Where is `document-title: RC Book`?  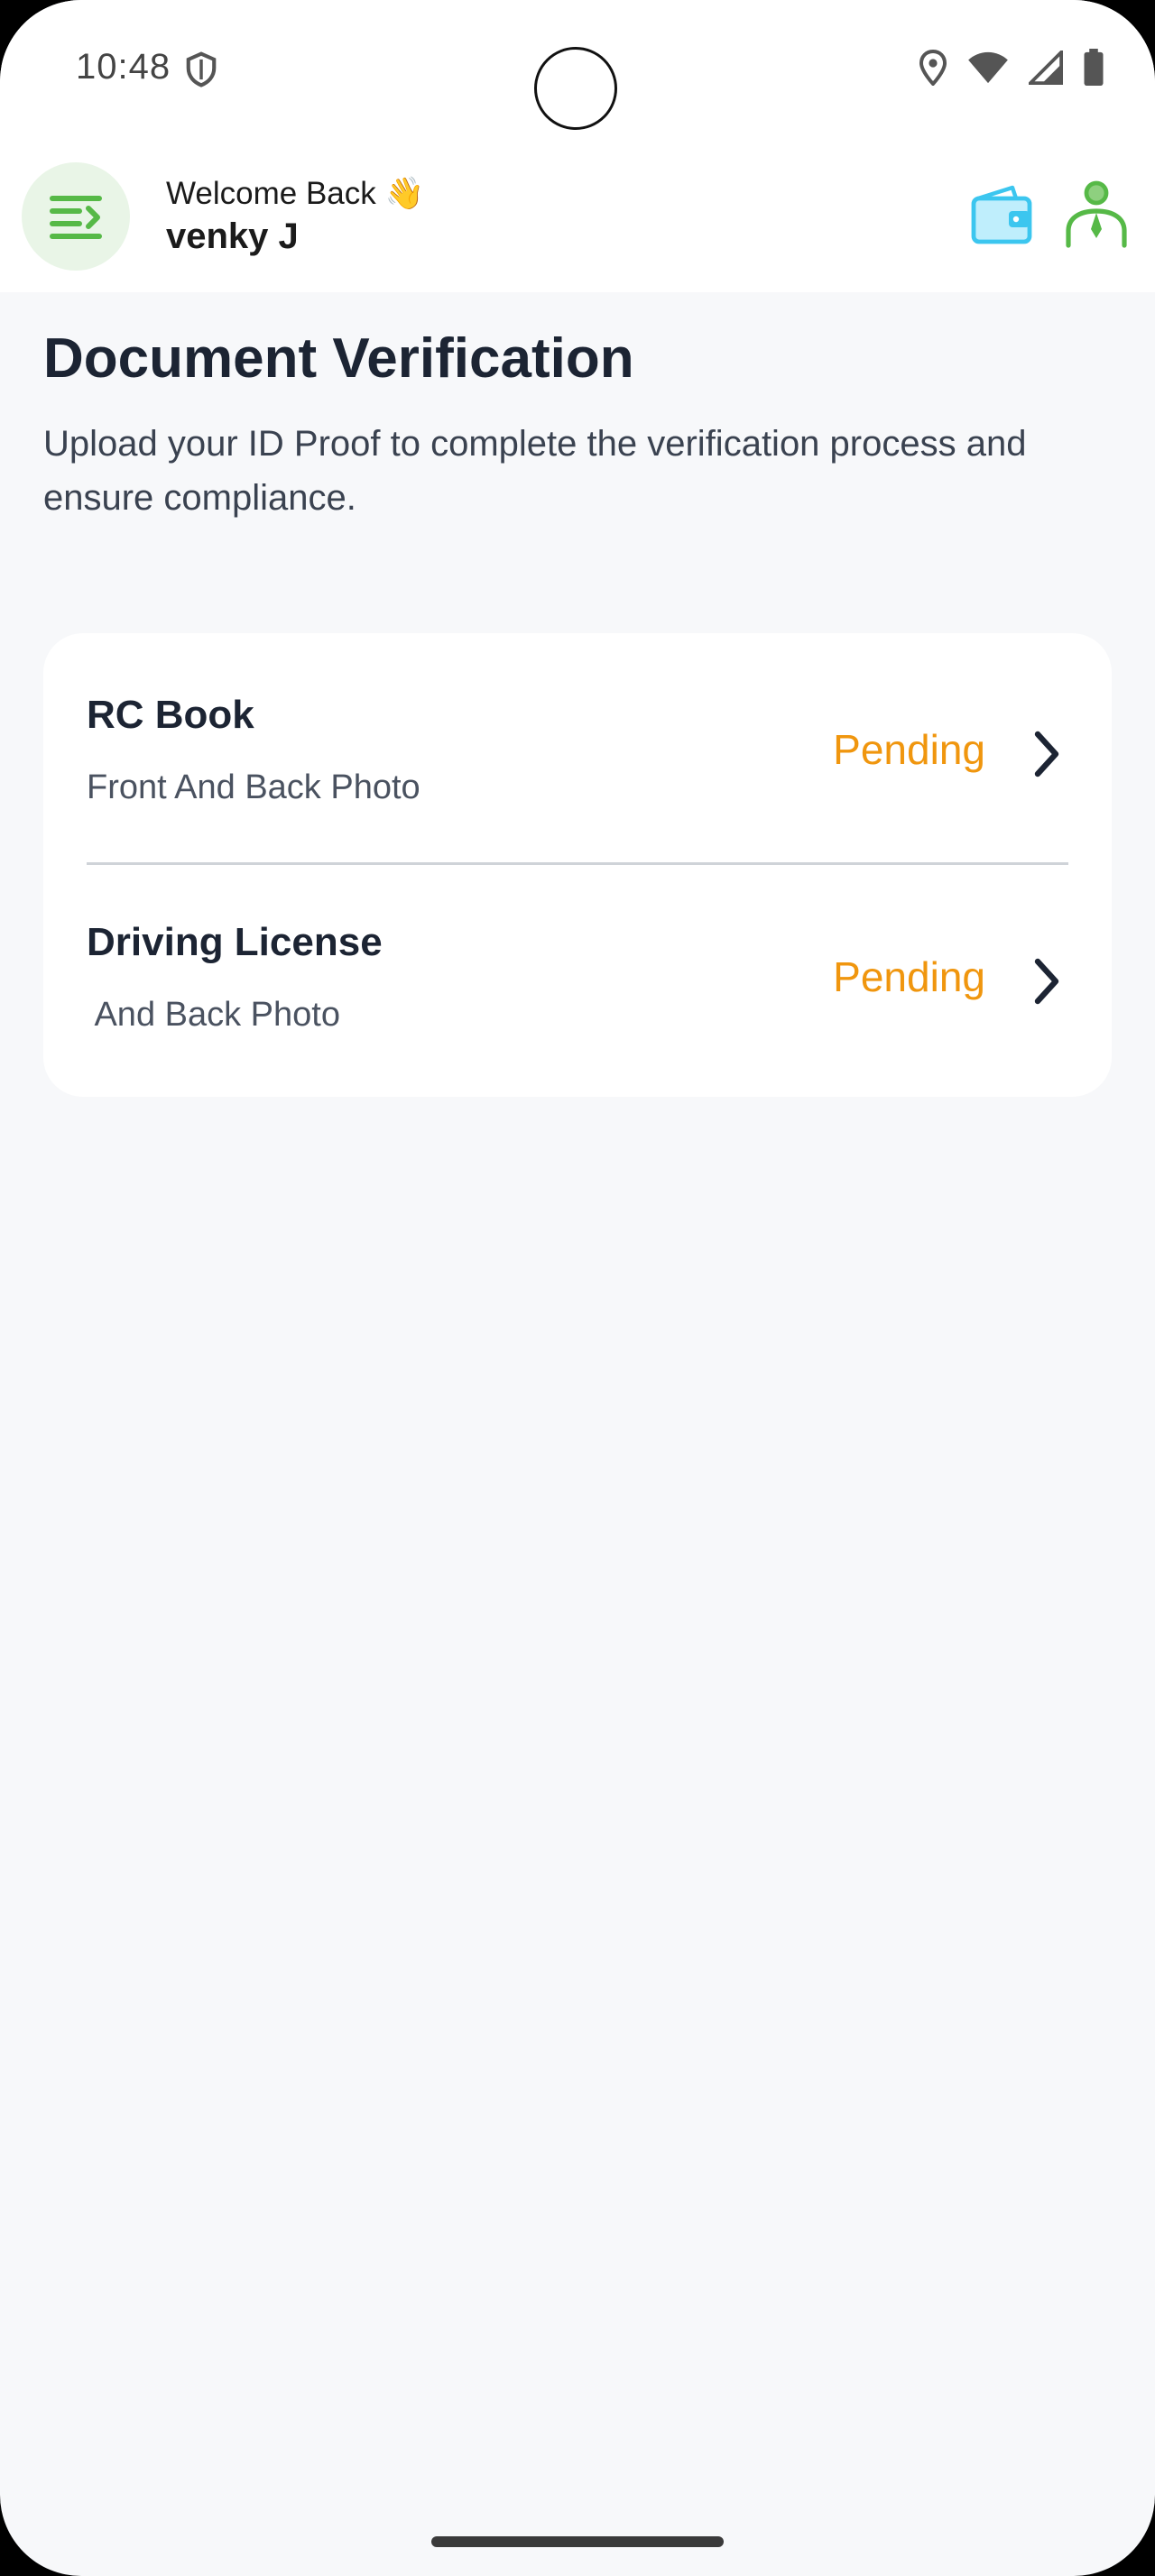
document-title: RC Book is located at coordinates (170, 715).